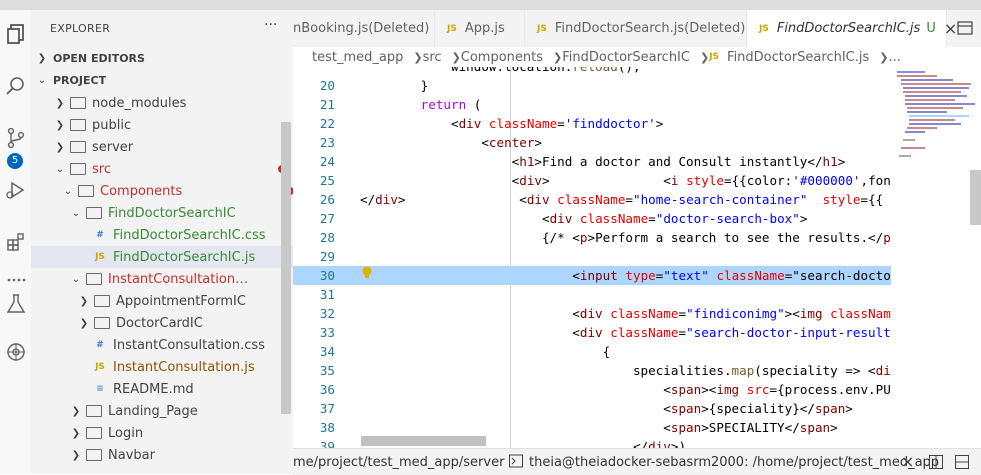  What do you see at coordinates (327, 351) in the screenshot?
I see `line-number: 34` at bounding box center [327, 351].